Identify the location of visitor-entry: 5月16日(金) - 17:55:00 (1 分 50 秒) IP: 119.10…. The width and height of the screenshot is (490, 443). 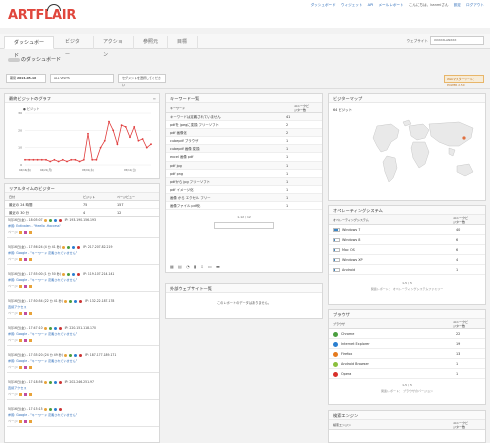
(82, 280).